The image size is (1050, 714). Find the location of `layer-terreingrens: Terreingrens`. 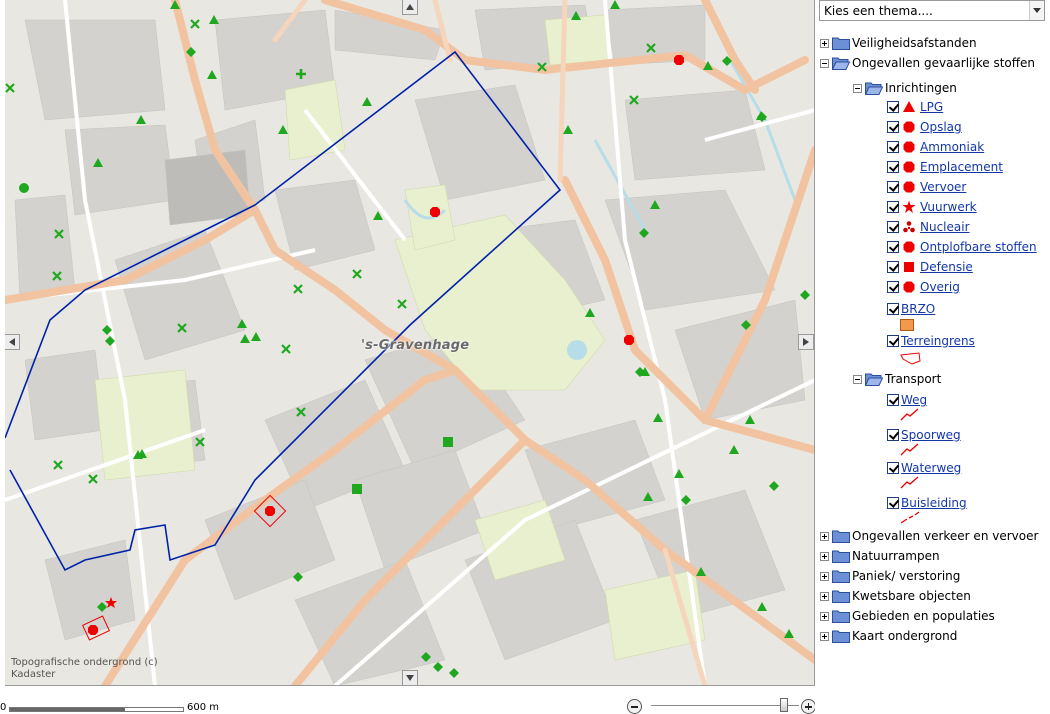

layer-terreingrens: Terreingrens is located at coordinates (931, 341).